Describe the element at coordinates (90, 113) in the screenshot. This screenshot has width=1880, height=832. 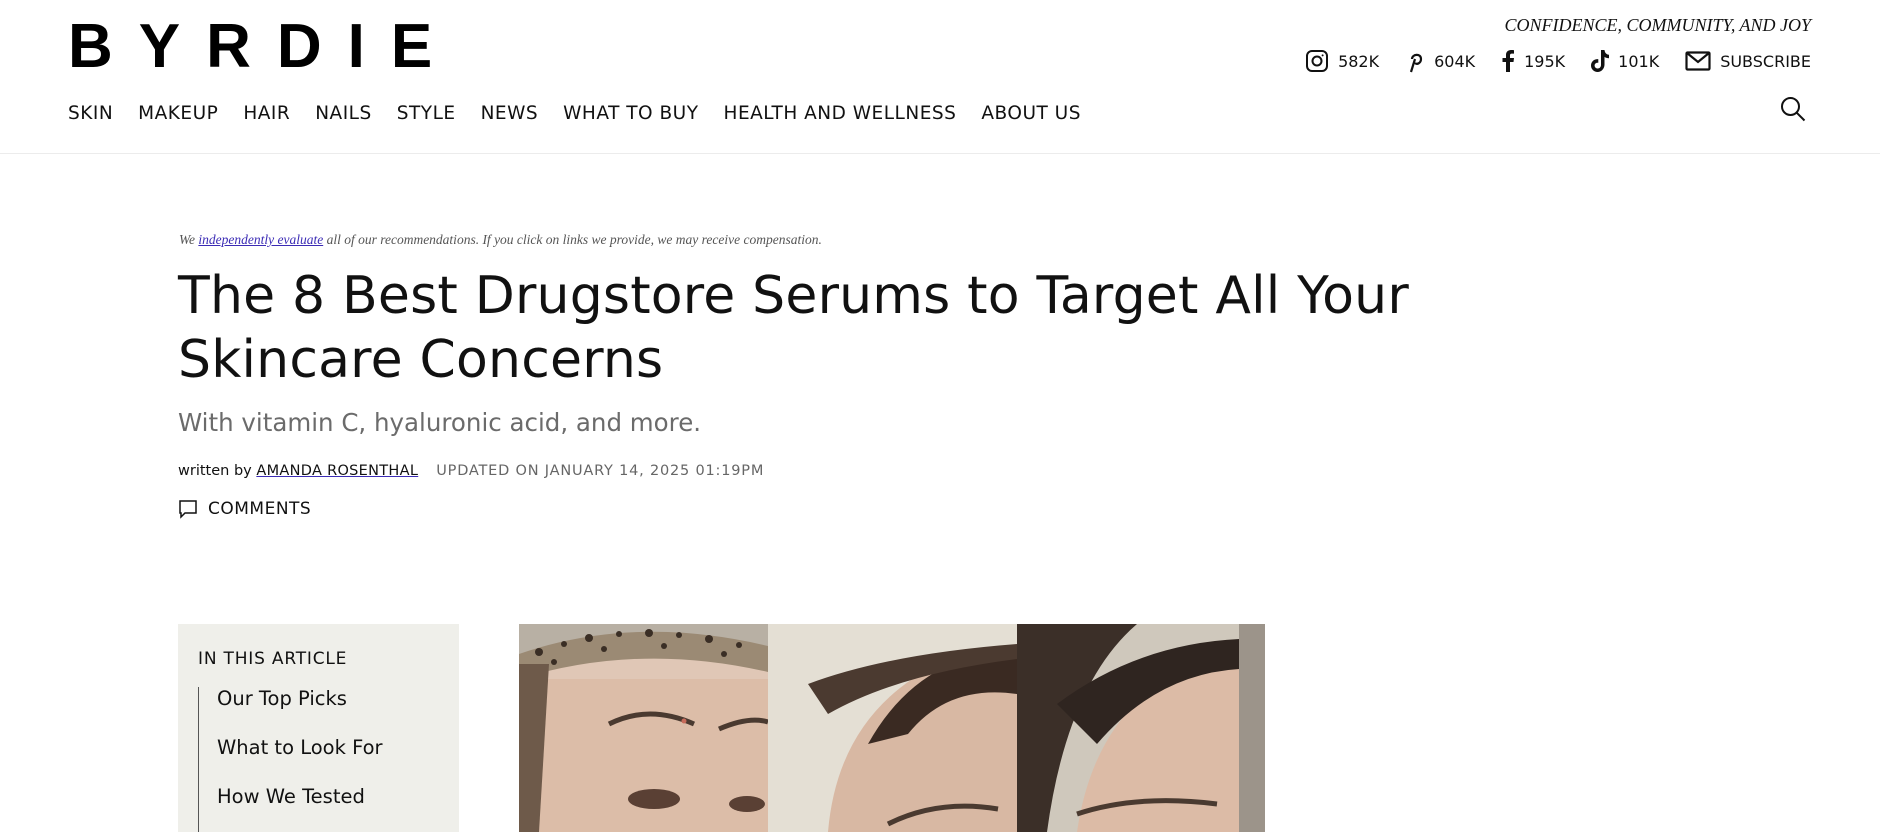
I see `nav-item-skin: SKIN` at that location.